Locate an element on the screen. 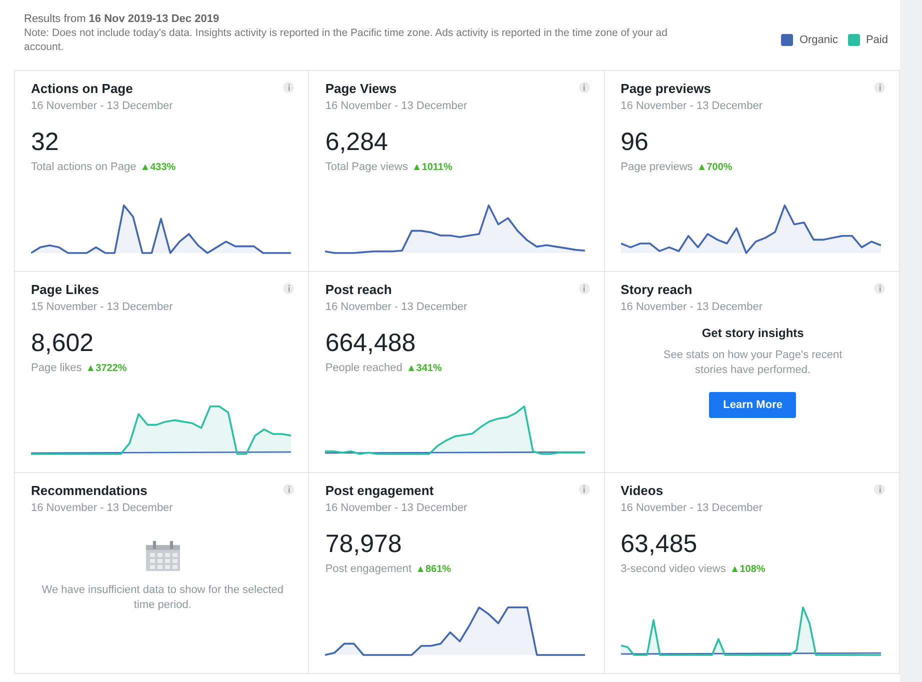  results-range: Results from 16 Nov 2019-13 Dec 2019 is located at coordinates (122, 19).